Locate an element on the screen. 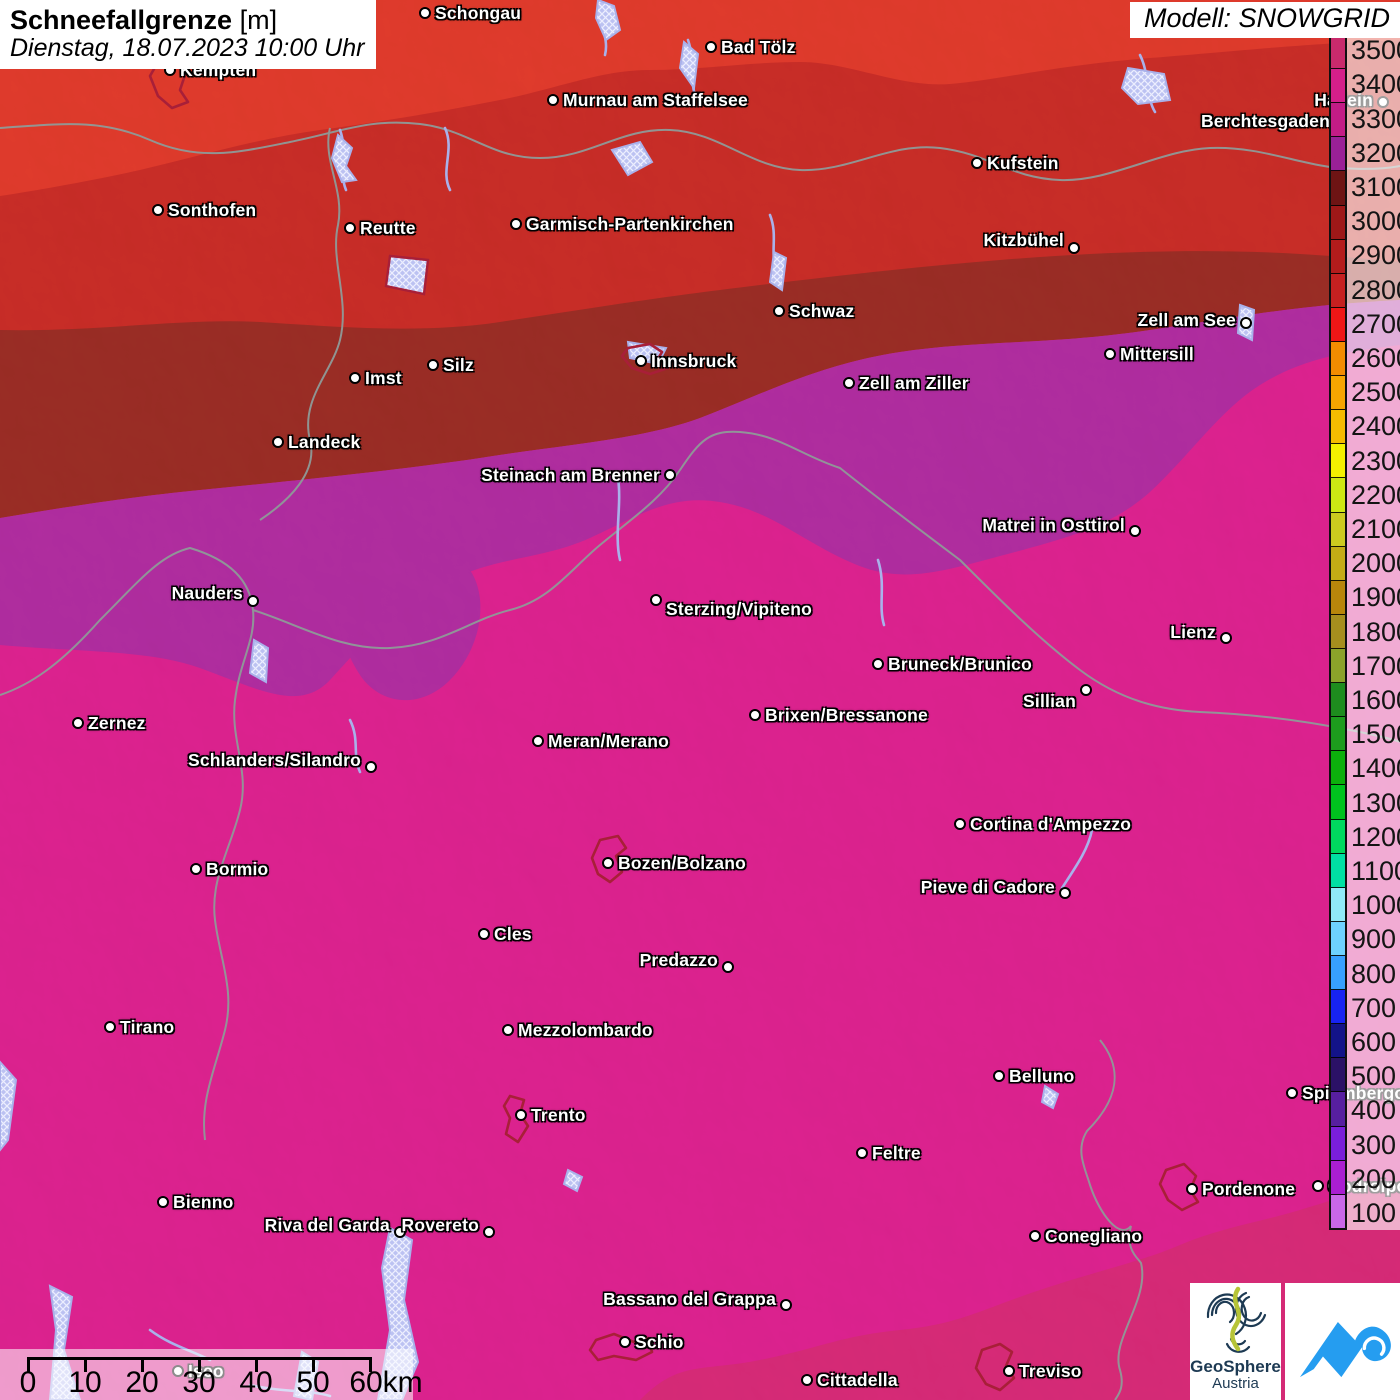 This screenshot has width=1400, height=1400. colorbar-tick-200: 200 is located at coordinates (1374, 1178).